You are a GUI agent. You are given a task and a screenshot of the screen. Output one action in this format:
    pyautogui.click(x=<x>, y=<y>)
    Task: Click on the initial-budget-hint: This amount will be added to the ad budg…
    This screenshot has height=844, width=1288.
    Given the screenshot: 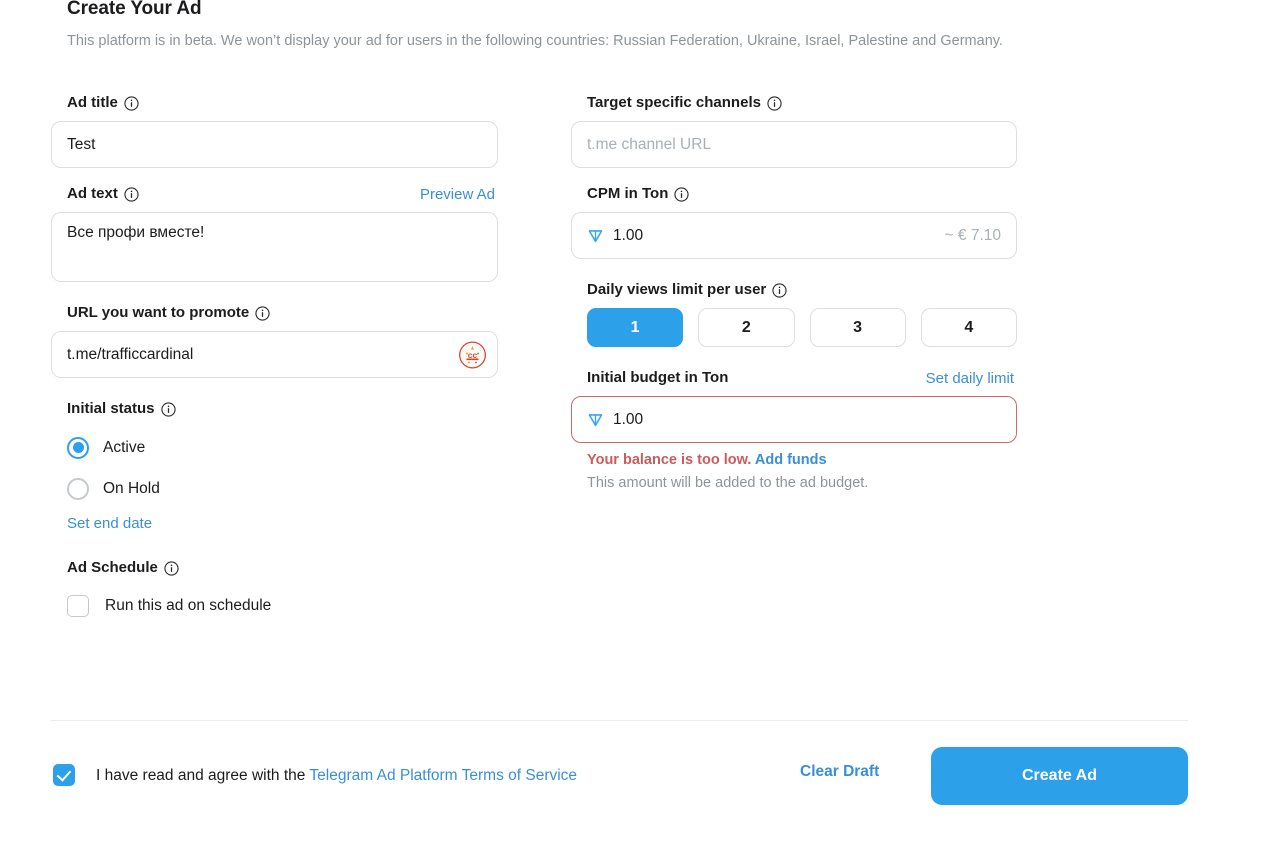 What is the action you would take?
    pyautogui.click(x=728, y=483)
    